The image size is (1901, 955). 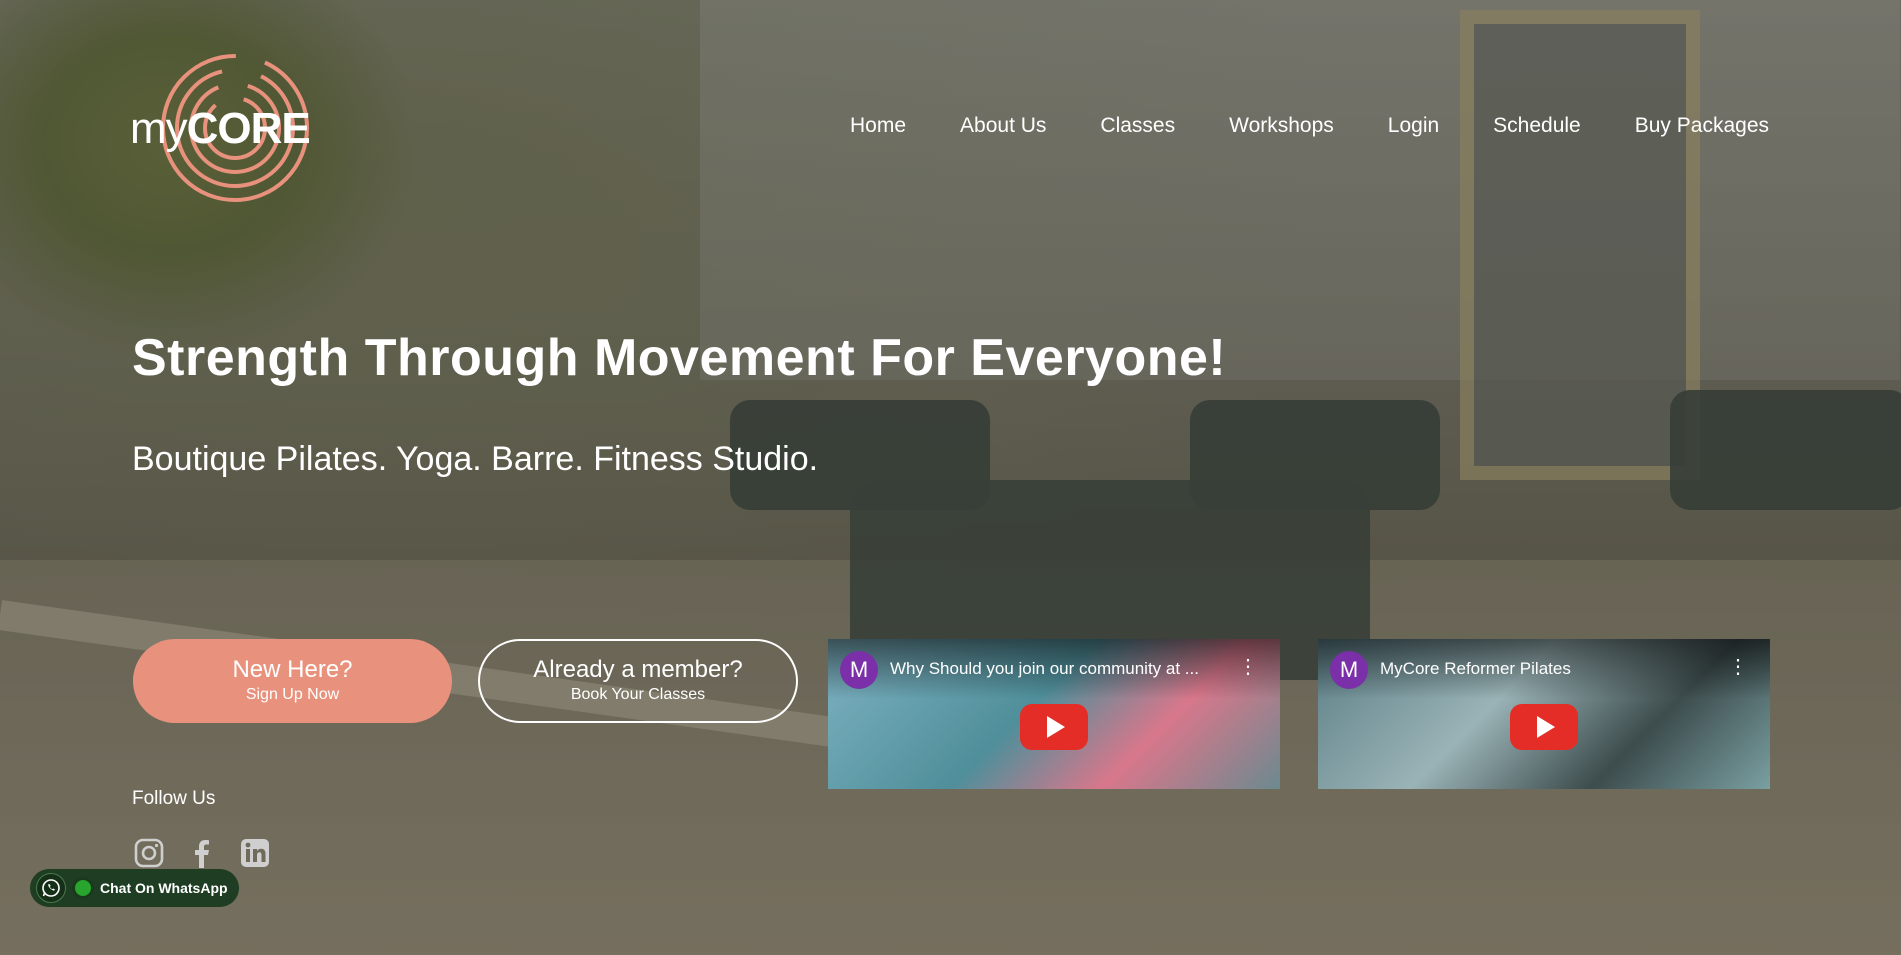 I want to click on sign-up-button-title: New Here?, so click(x=292, y=669).